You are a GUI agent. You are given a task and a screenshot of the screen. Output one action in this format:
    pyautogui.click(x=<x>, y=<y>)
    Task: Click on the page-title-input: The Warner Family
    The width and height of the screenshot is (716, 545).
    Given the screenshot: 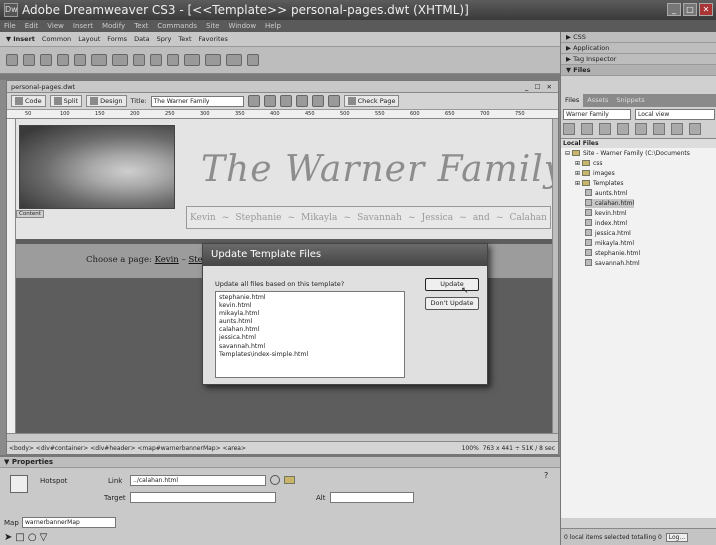 What is the action you would take?
    pyautogui.click(x=197, y=101)
    